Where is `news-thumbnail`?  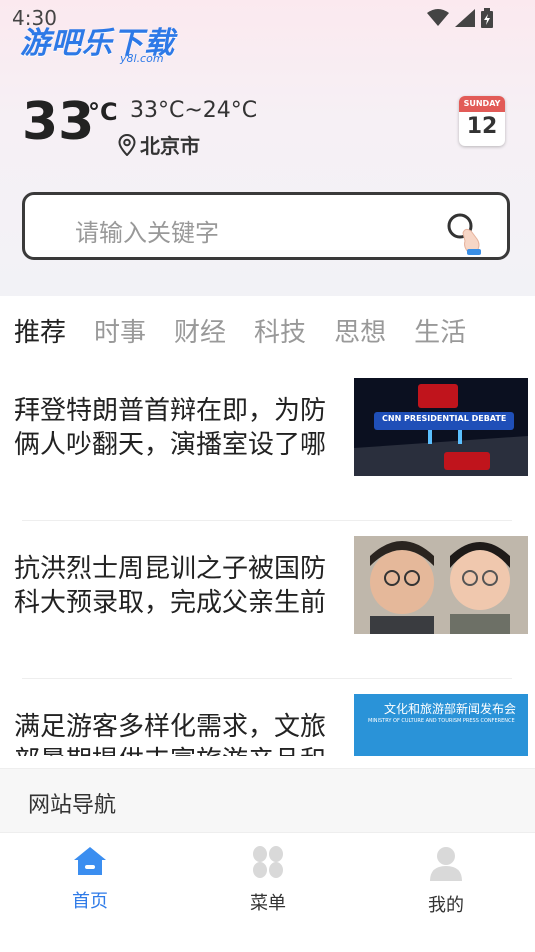
news-thumbnail is located at coordinates (441, 585).